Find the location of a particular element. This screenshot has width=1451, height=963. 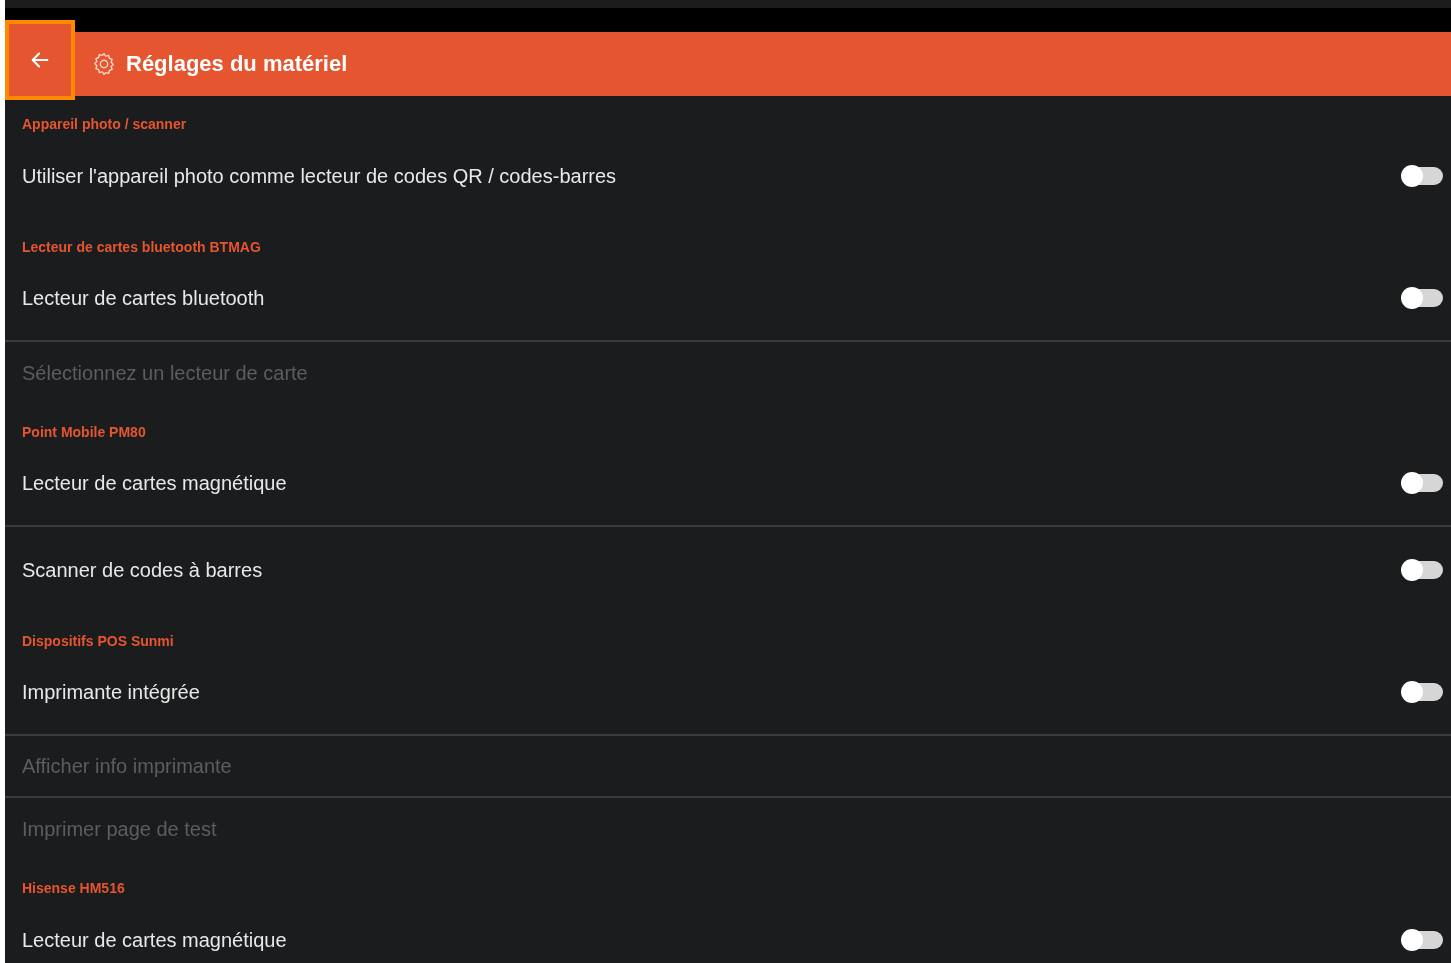

setting-label: Imprimante intégrée is located at coordinates (111, 692).